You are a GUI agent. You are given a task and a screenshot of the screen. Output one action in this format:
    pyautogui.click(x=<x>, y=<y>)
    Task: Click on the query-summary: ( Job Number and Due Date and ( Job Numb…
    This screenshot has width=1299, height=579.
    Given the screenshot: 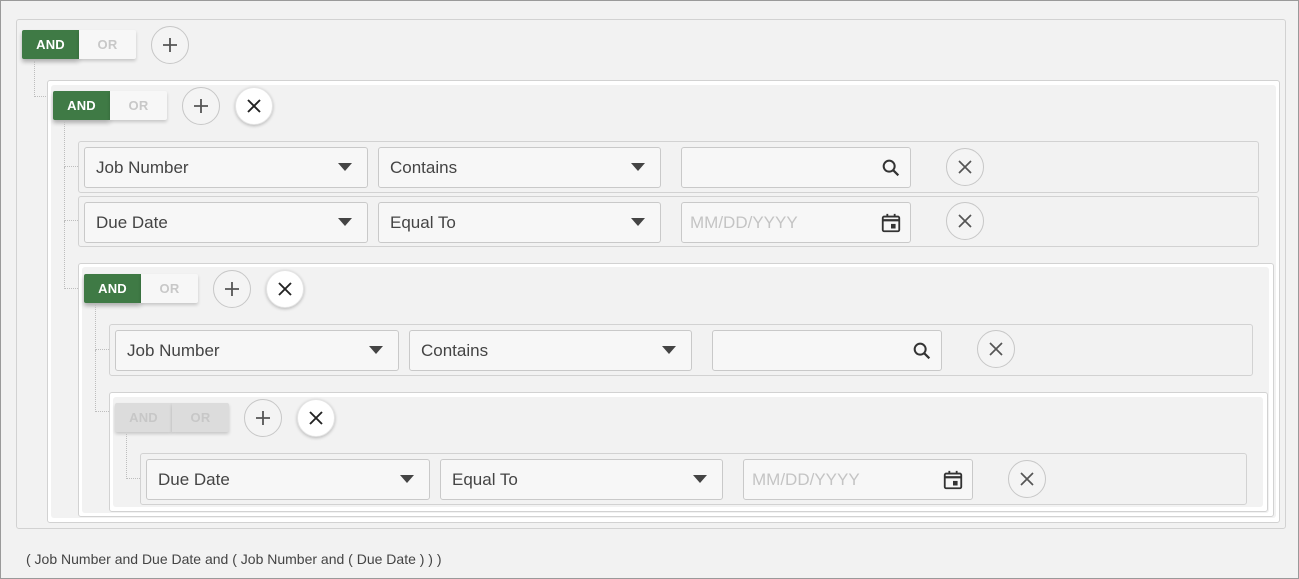 What is the action you would take?
    pyautogui.click(x=234, y=559)
    